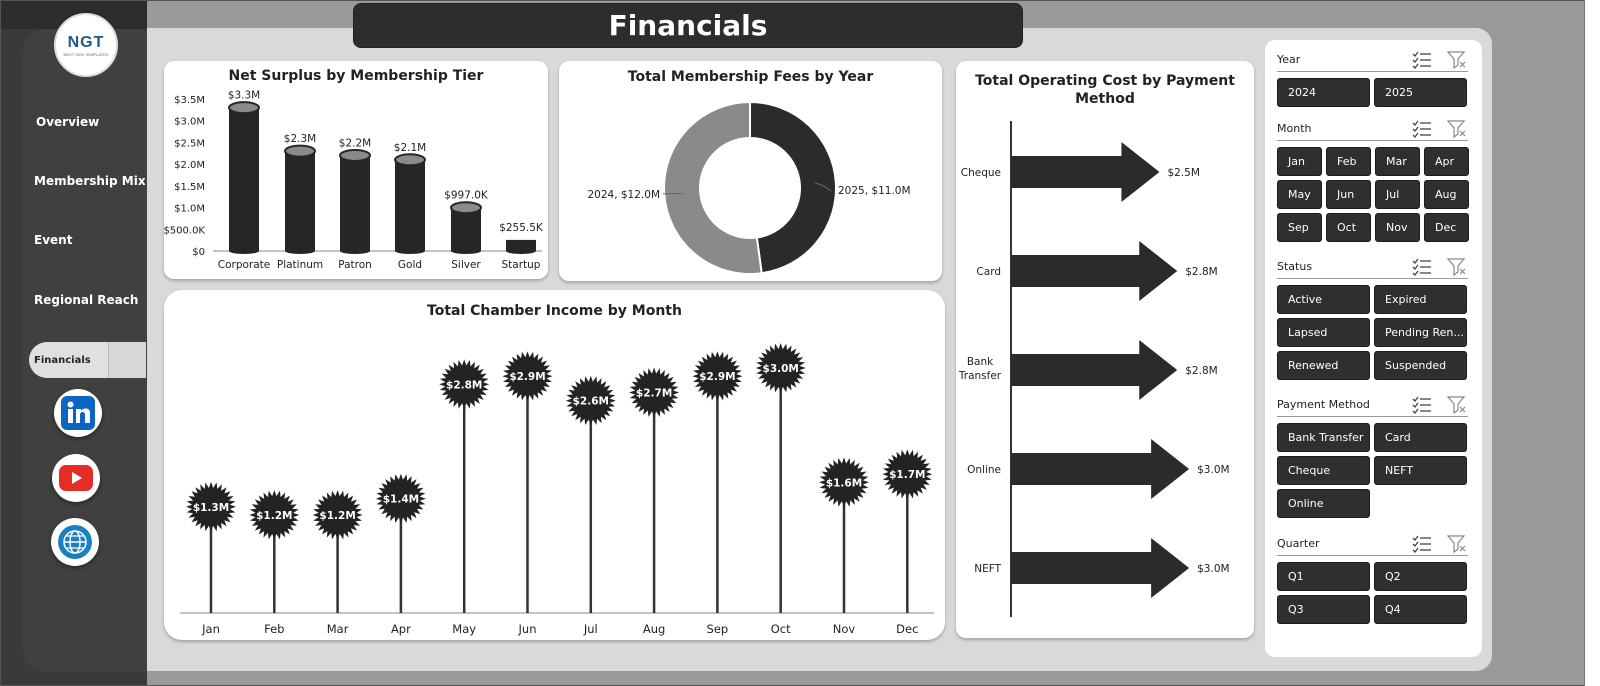 The width and height of the screenshot is (1600, 686). What do you see at coordinates (274, 551) in the screenshot?
I see `lollipop-feb` at bounding box center [274, 551].